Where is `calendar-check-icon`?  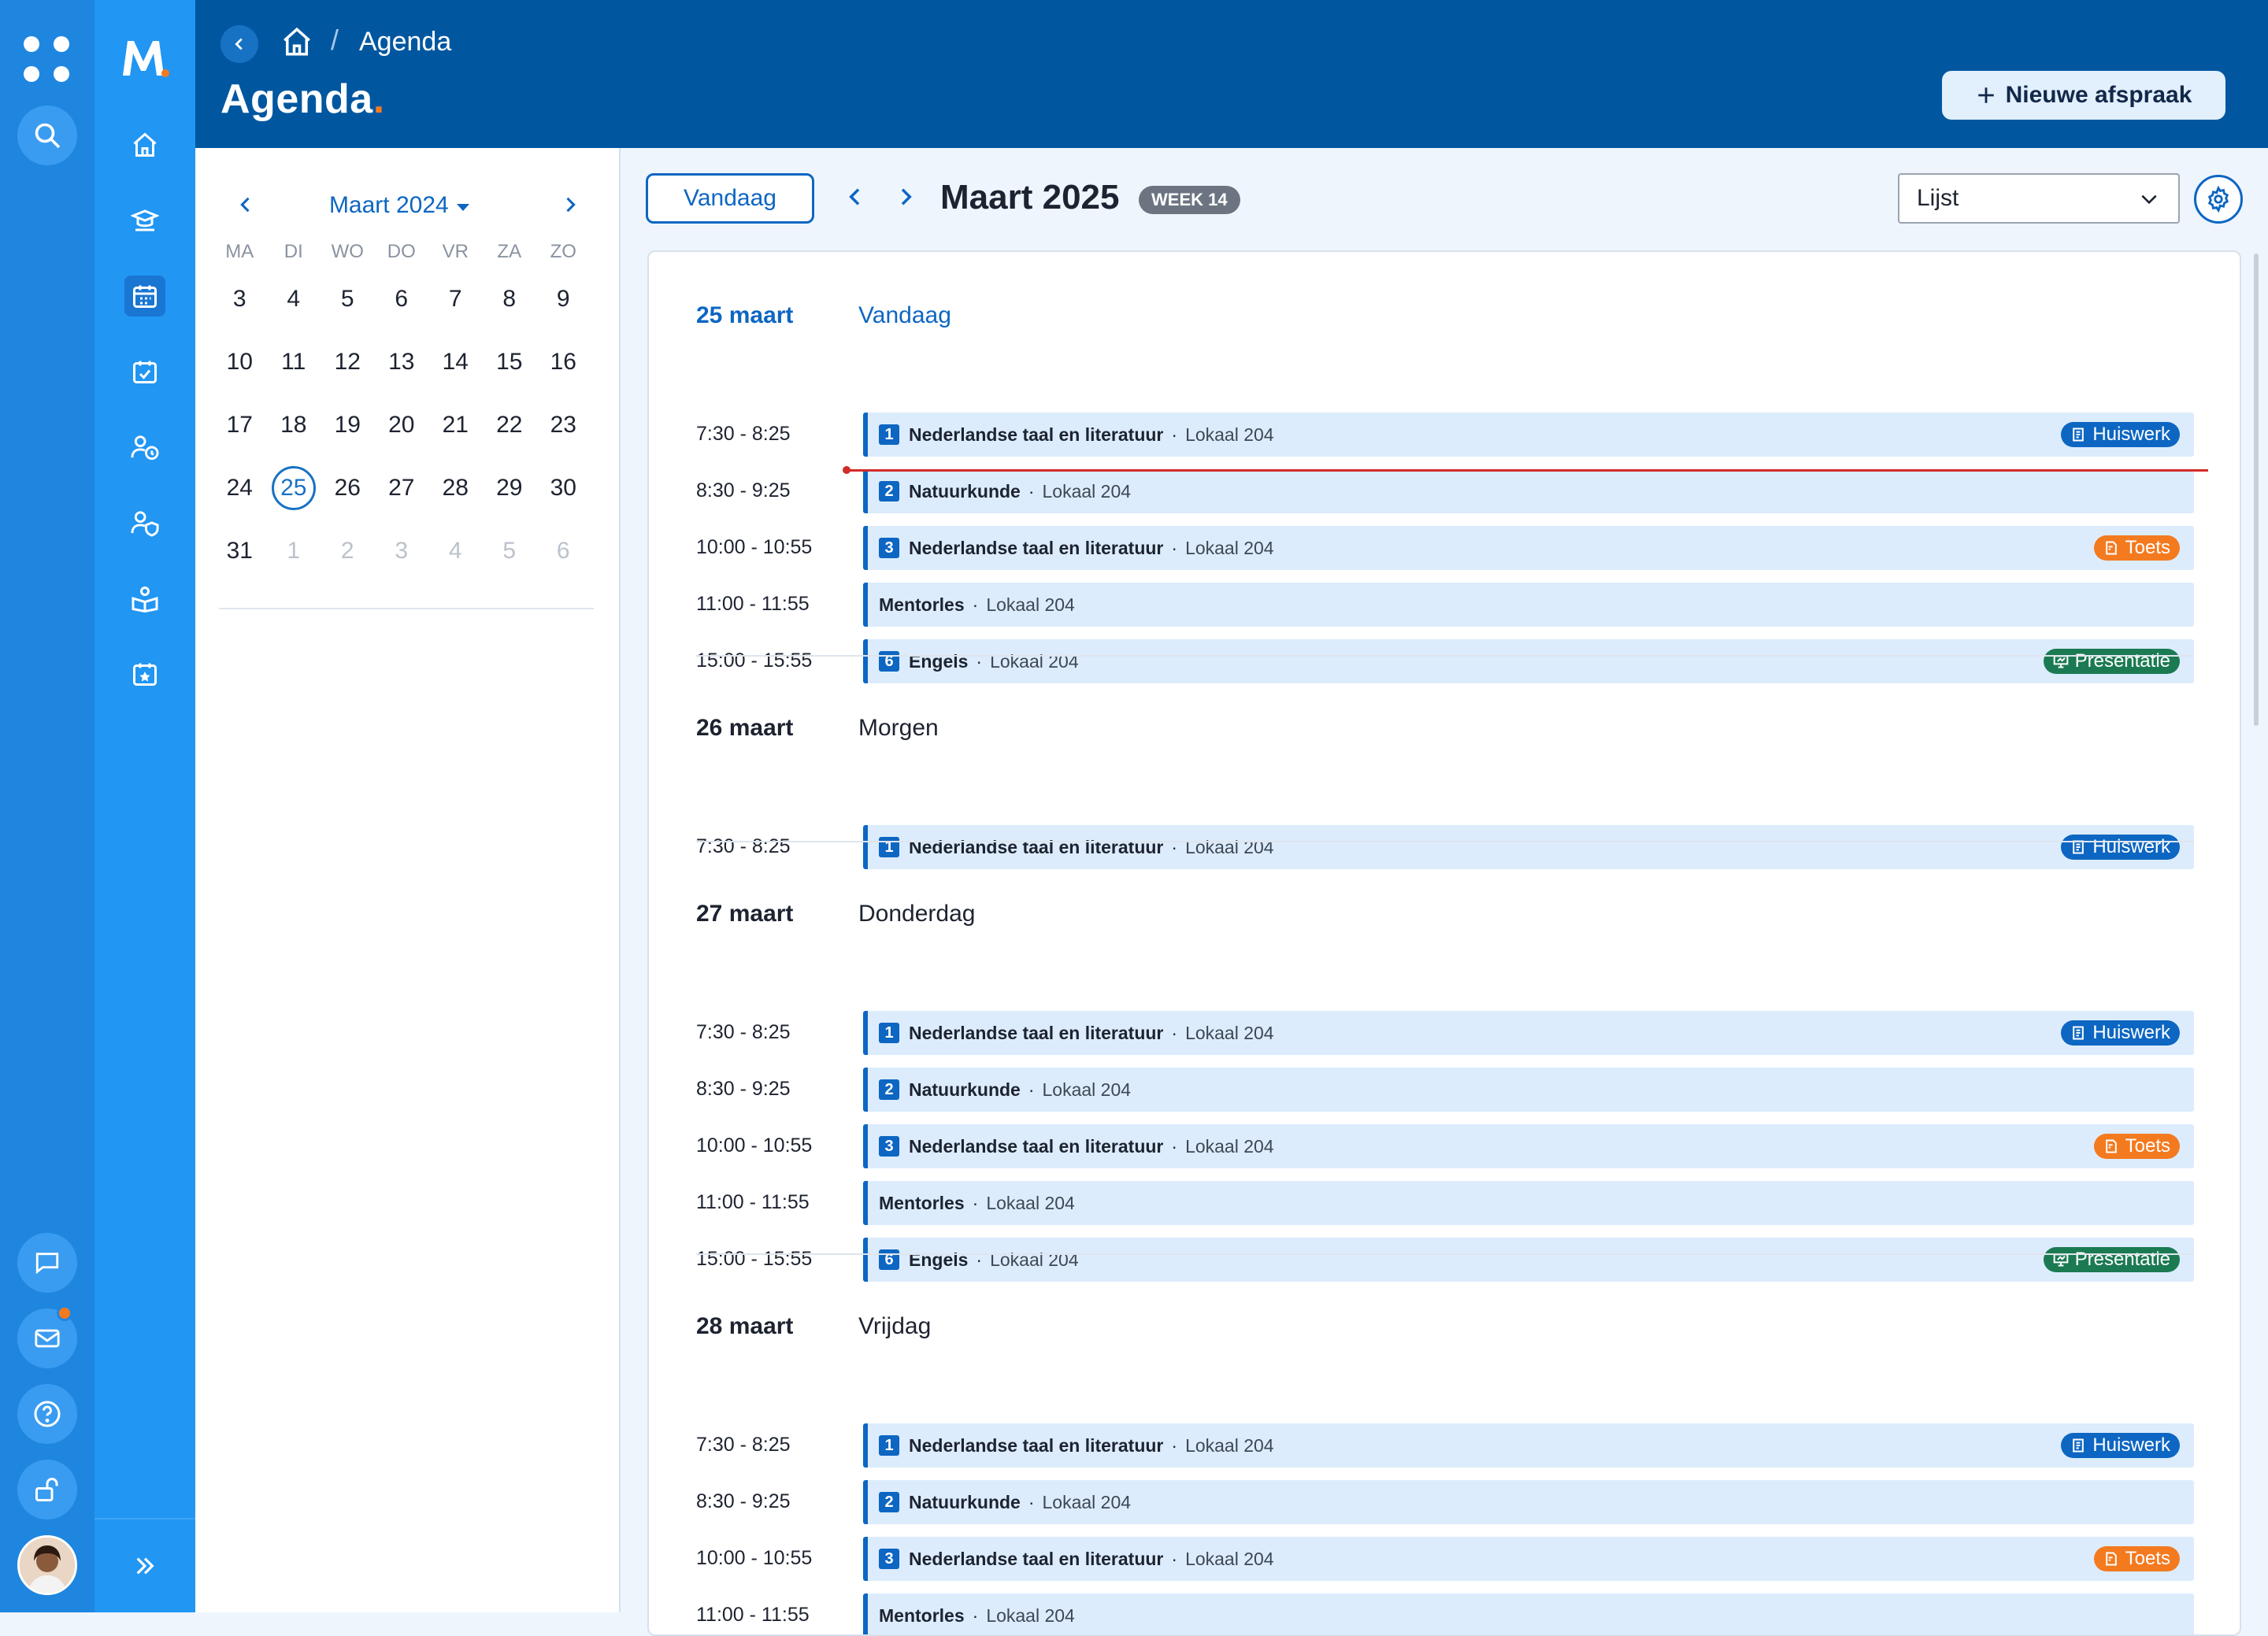
calendar-check-icon is located at coordinates (145, 372).